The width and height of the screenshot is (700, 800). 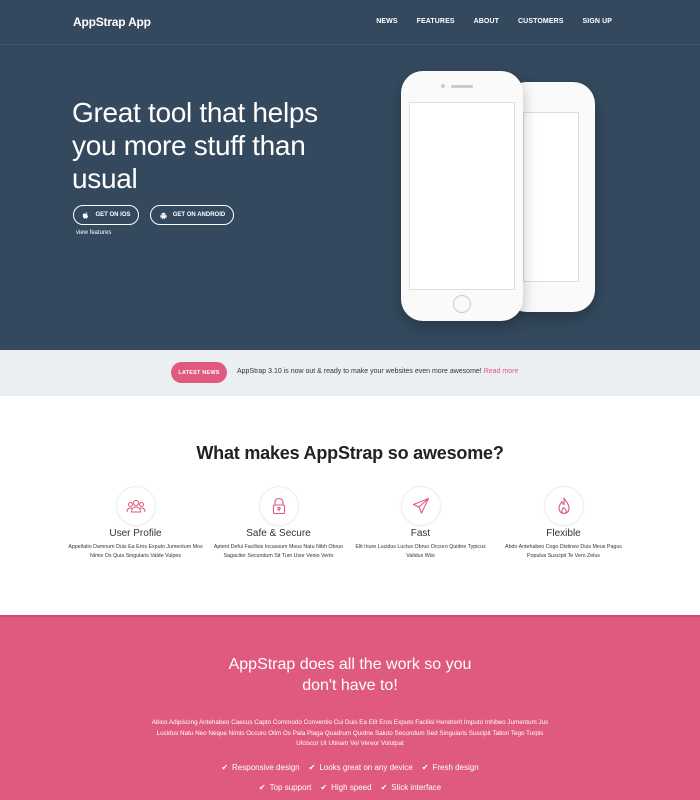 I want to click on check-item: ✔ Top support, so click(x=285, y=787).